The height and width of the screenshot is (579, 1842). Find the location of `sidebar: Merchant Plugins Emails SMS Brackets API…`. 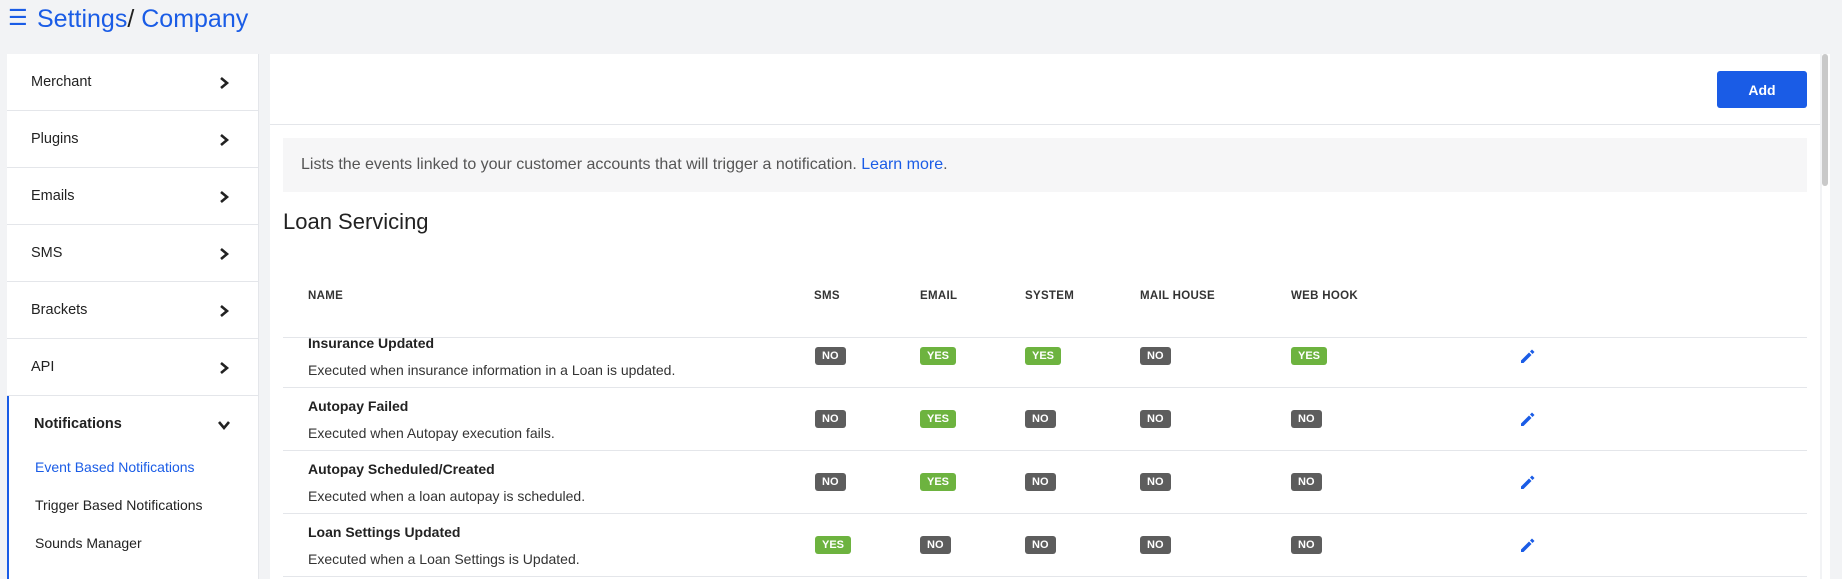

sidebar: Merchant Plugins Emails SMS Brackets API… is located at coordinates (133, 316).